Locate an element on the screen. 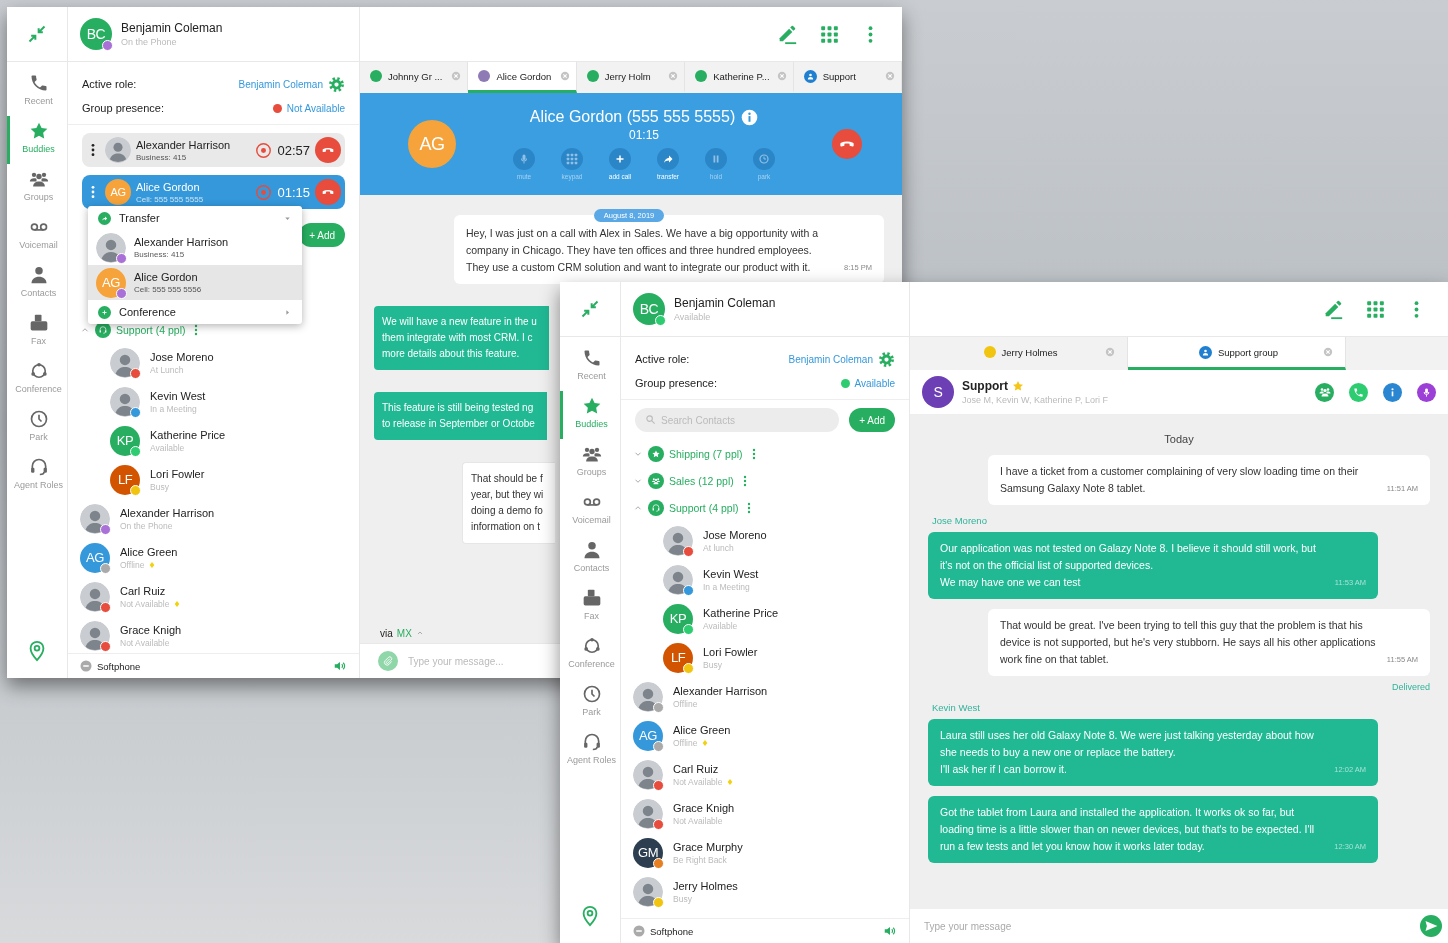 The height and width of the screenshot is (943, 1448). avatar-silhouette is located at coordinates (678, 540).